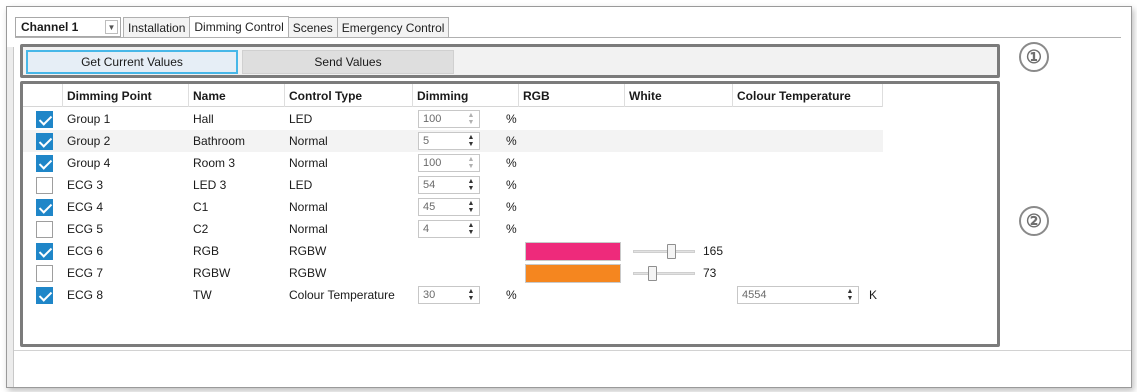 Image resolution: width=1137 pixels, height=392 pixels. I want to click on tab-emergency-control: Emergency Control, so click(393, 27).